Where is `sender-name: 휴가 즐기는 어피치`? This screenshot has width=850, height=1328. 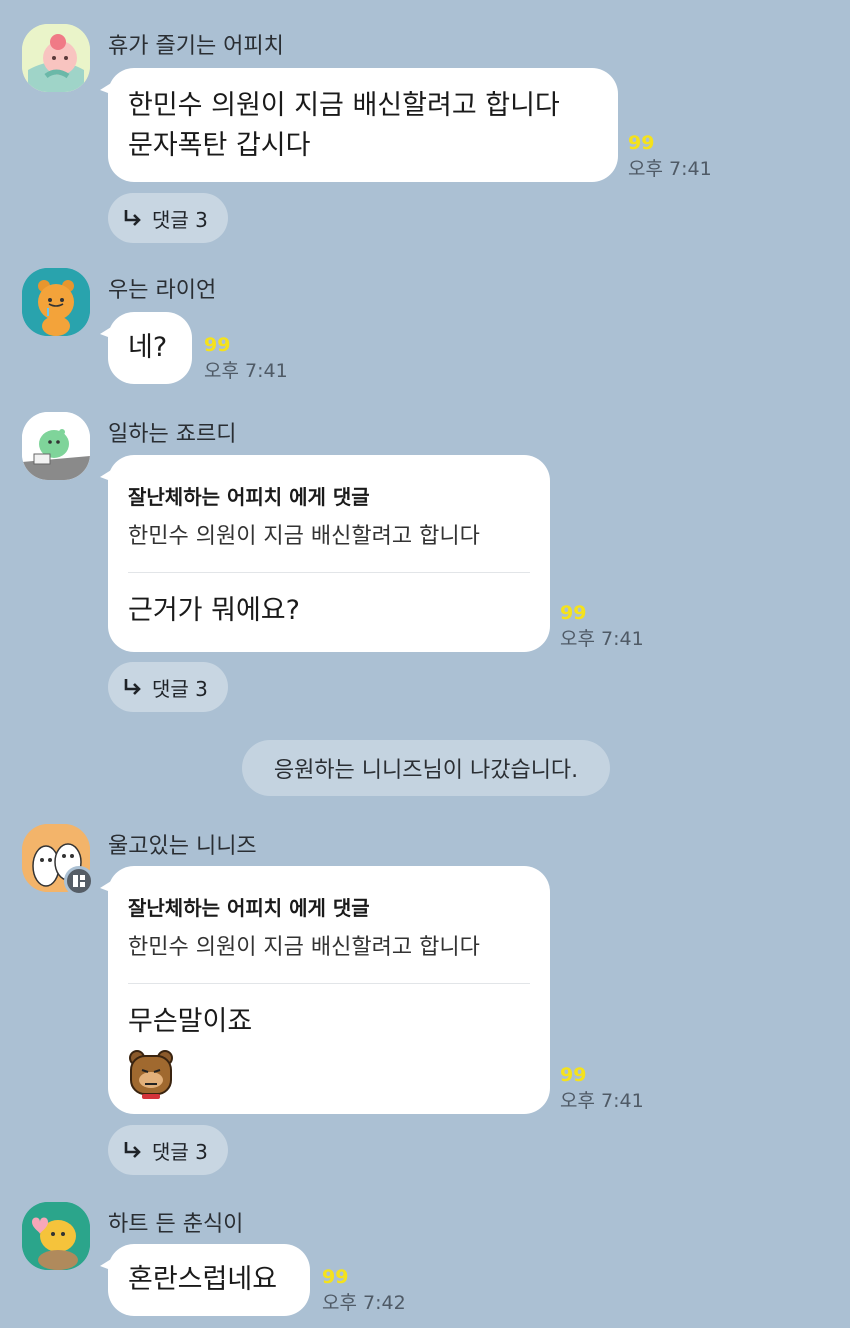 sender-name: 휴가 즐기는 어피치 is located at coordinates (196, 46).